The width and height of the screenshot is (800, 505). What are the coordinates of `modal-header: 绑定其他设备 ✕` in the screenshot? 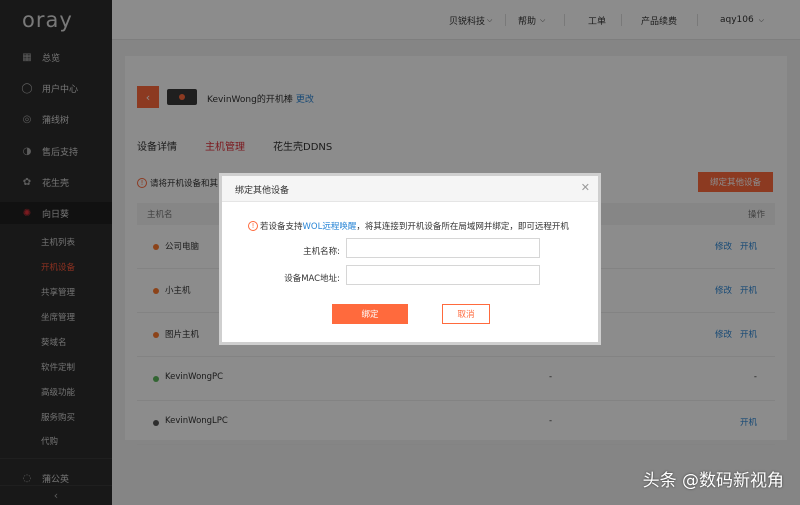 It's located at (410, 189).